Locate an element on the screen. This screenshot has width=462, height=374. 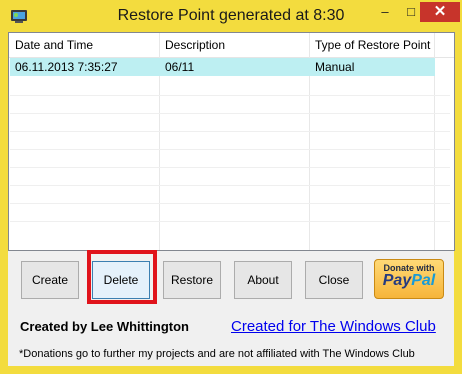
paypal-logo: PayPal is located at coordinates (409, 281).